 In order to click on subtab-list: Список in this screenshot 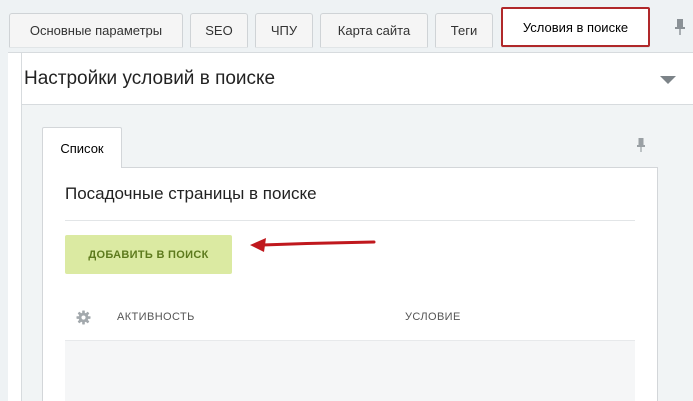, I will do `click(82, 147)`.